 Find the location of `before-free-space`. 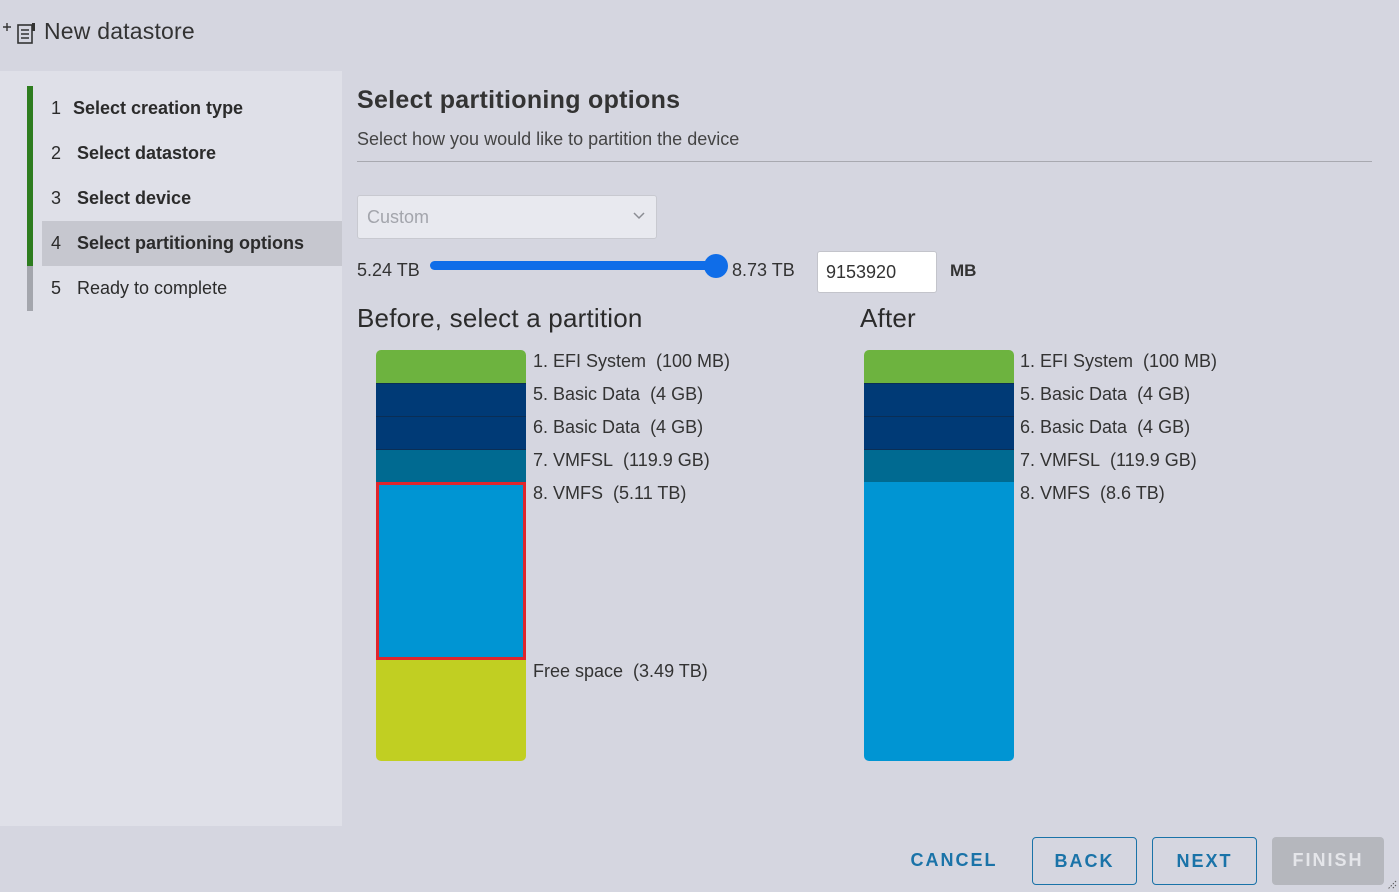

before-free-space is located at coordinates (451, 710).